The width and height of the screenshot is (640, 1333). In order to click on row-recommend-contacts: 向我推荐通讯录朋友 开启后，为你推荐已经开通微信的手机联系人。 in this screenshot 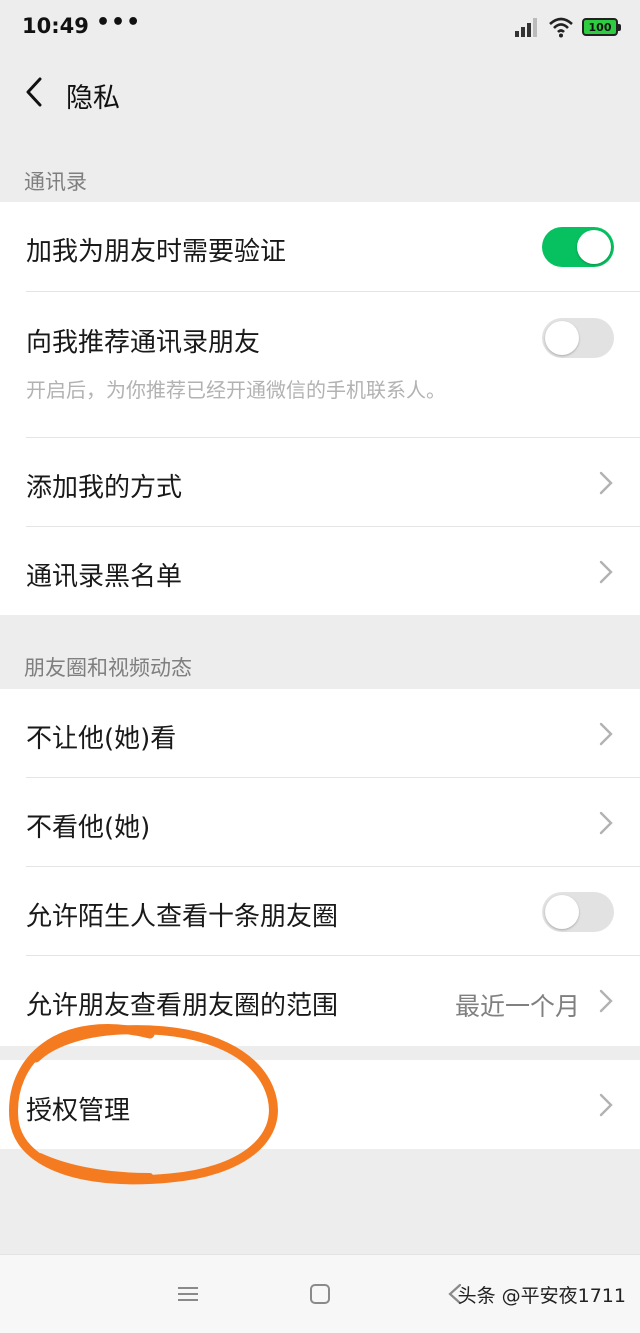, I will do `click(320, 365)`.